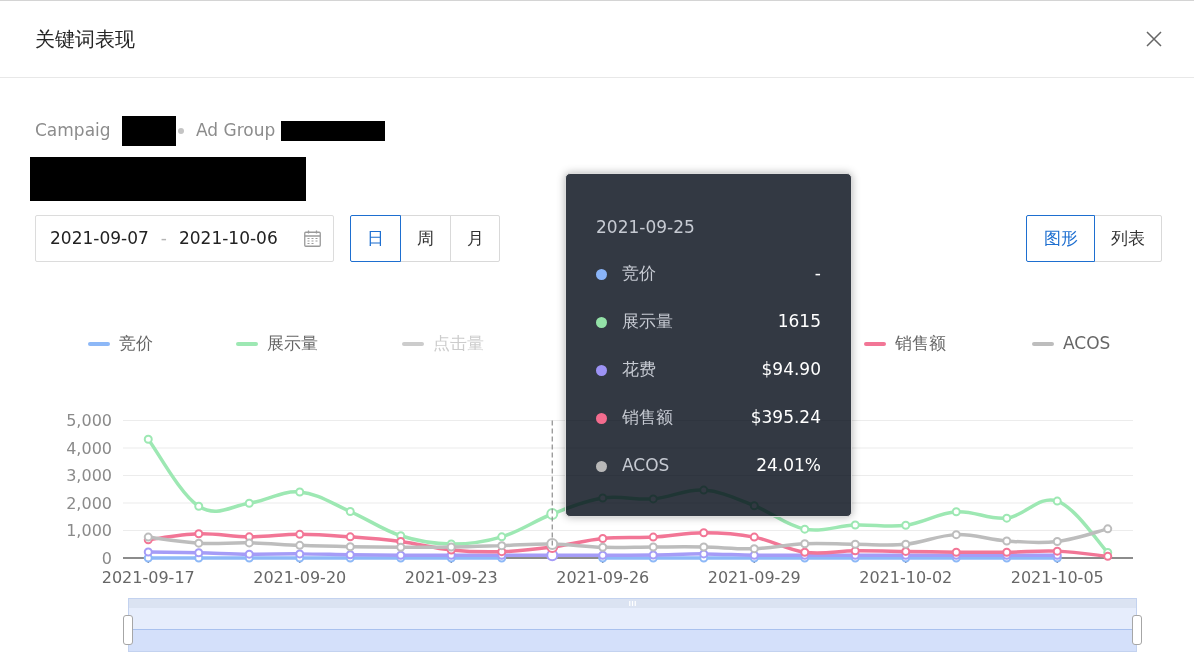 This screenshot has width=1194, height=660. Describe the element at coordinates (73, 131) in the screenshot. I see `breadcrumb-label: Campaig` at that location.